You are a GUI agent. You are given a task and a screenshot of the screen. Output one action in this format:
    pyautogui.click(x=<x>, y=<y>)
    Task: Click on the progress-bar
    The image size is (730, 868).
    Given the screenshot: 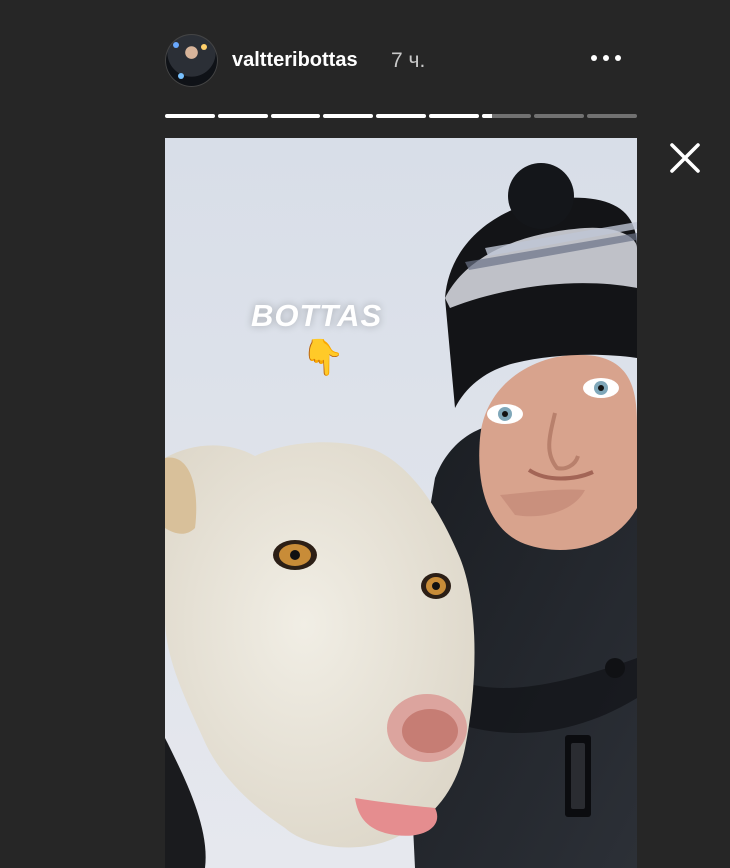 What is the action you would take?
    pyautogui.click(x=401, y=116)
    